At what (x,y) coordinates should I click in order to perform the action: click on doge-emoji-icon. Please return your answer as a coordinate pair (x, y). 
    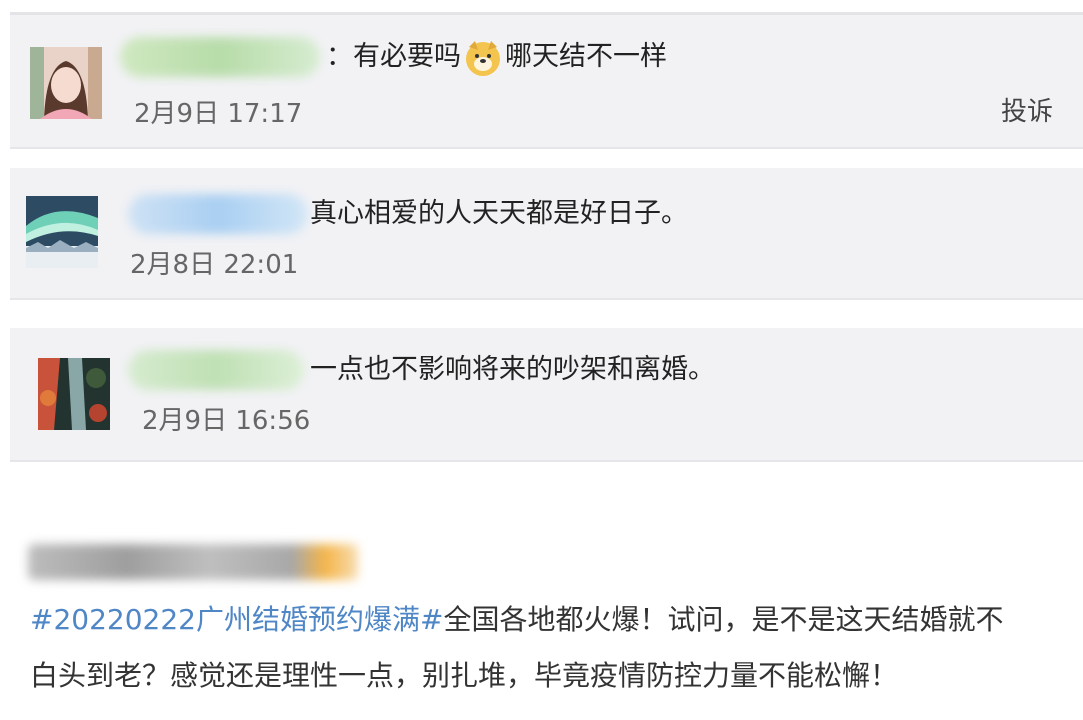
    Looking at the image, I should click on (483, 58).